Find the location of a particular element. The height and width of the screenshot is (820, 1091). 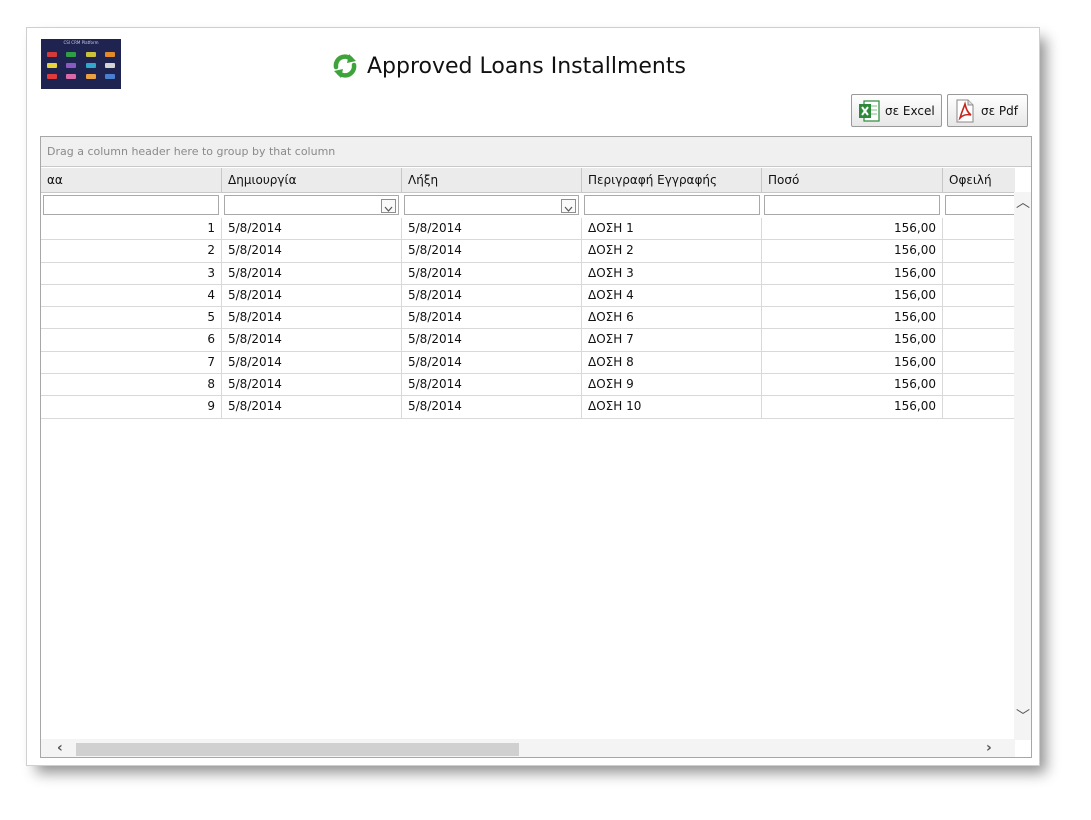

page-header: Approved Loans Installments is located at coordinates (508, 66).